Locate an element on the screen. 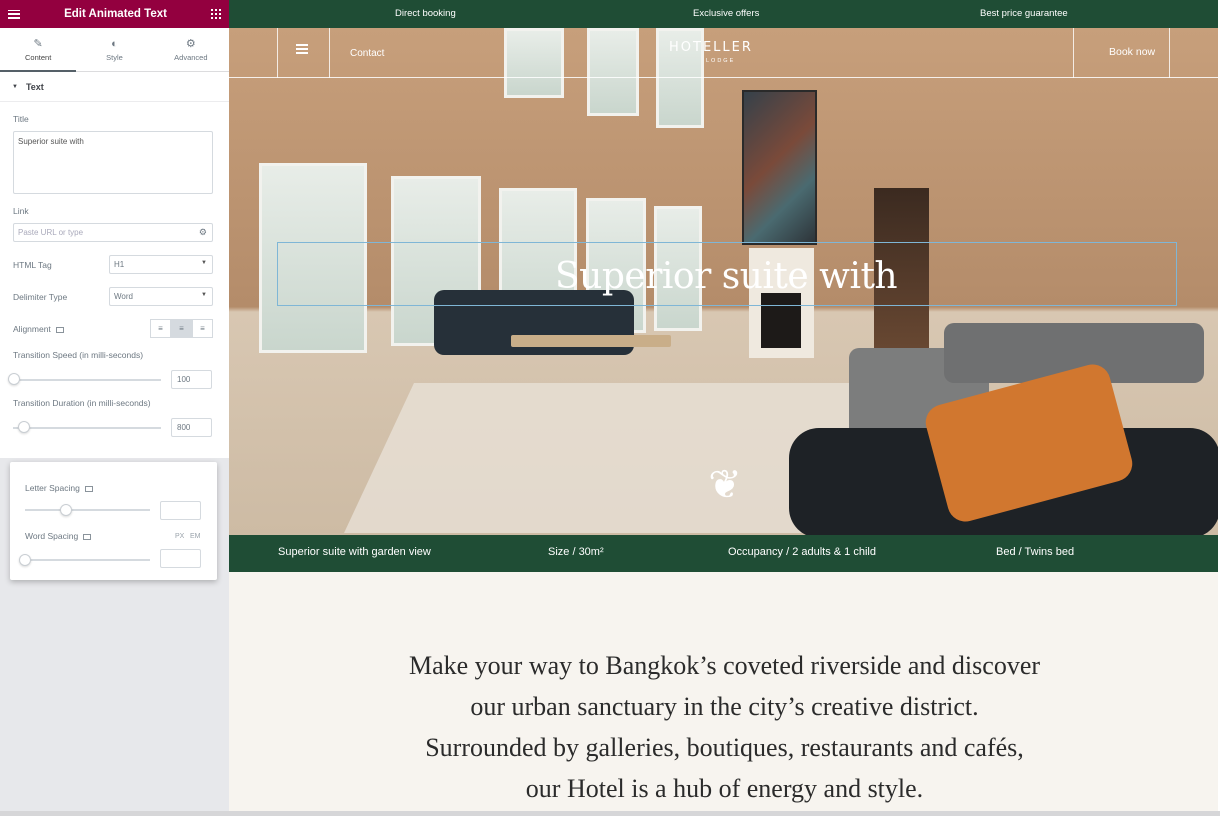 The width and height of the screenshot is (1220, 816). align-left-icon: ≡ is located at coordinates (160, 328).